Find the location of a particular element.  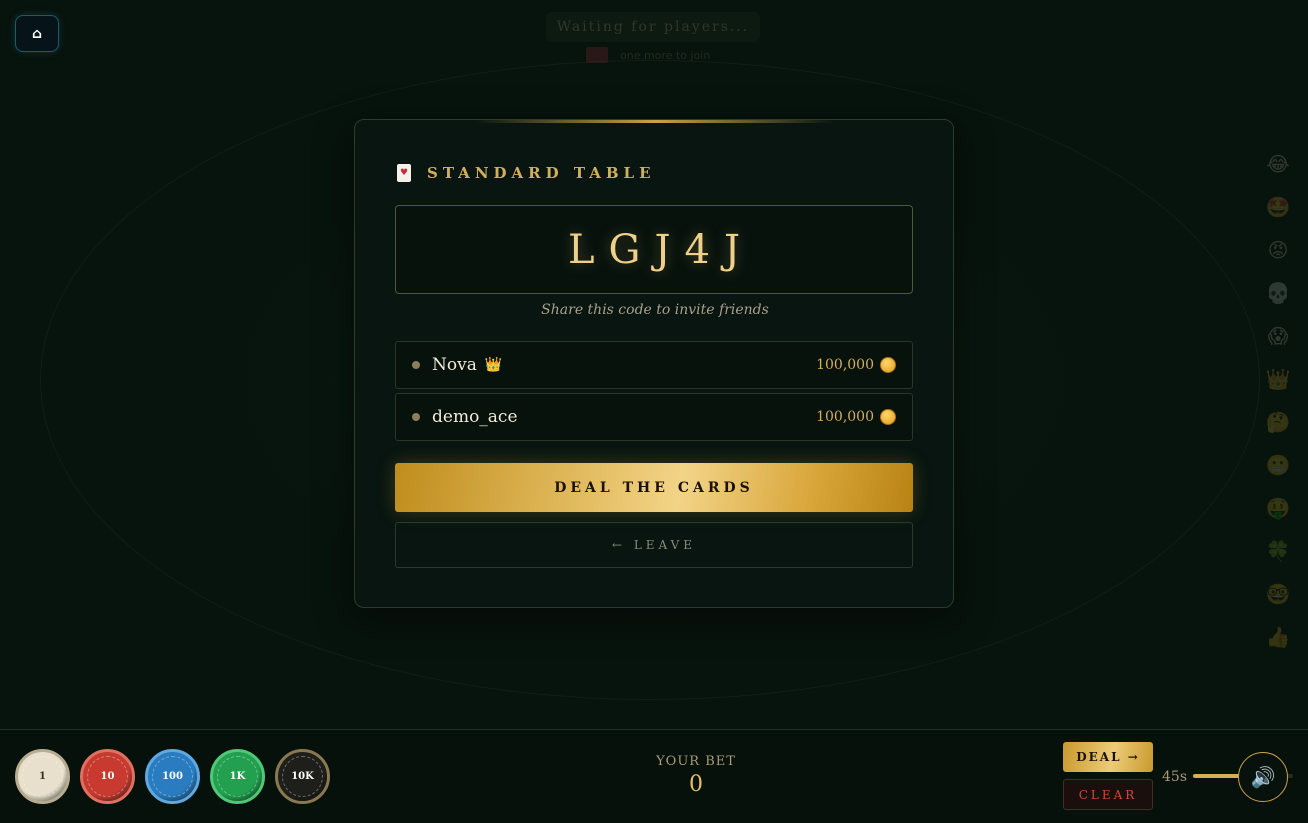

player-row: Nova 👑 100,000 is located at coordinates (654, 365).